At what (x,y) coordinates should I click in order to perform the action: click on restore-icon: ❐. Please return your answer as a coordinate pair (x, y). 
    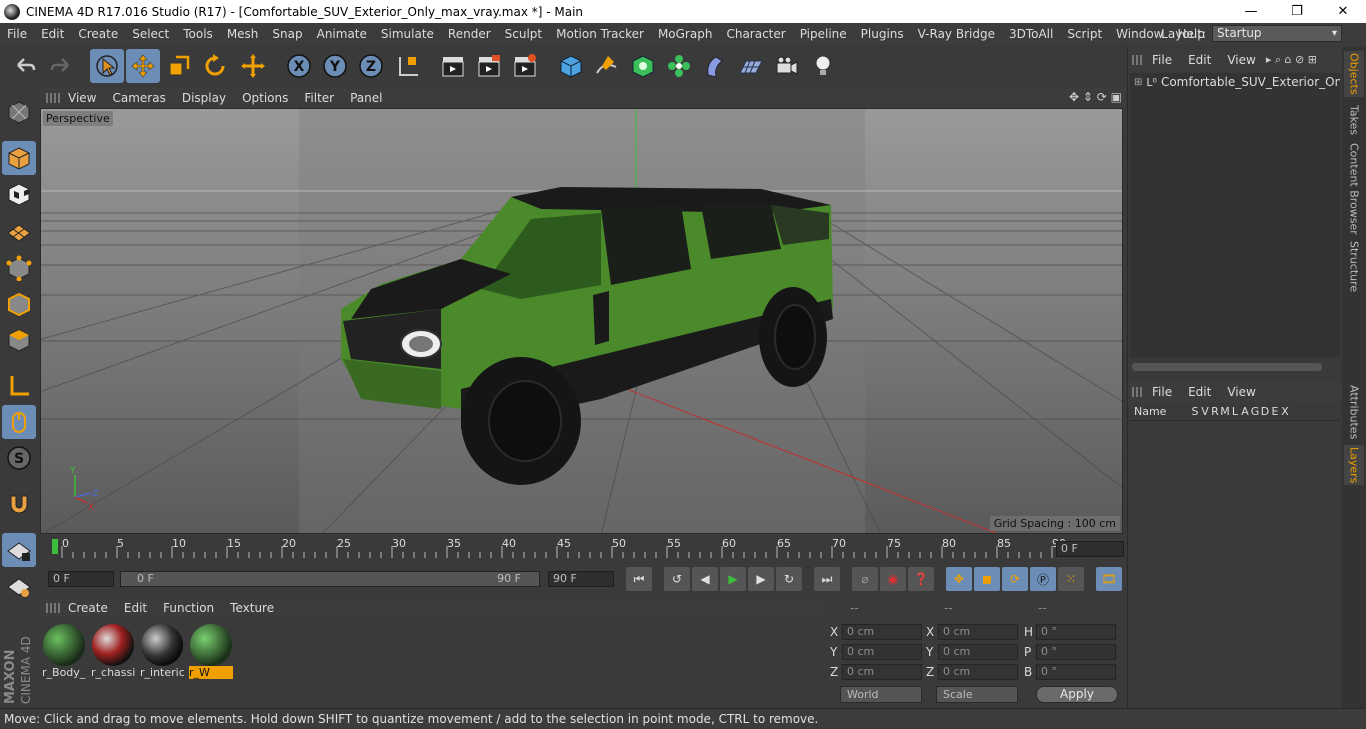
    Looking at the image, I should click on (1297, 11).